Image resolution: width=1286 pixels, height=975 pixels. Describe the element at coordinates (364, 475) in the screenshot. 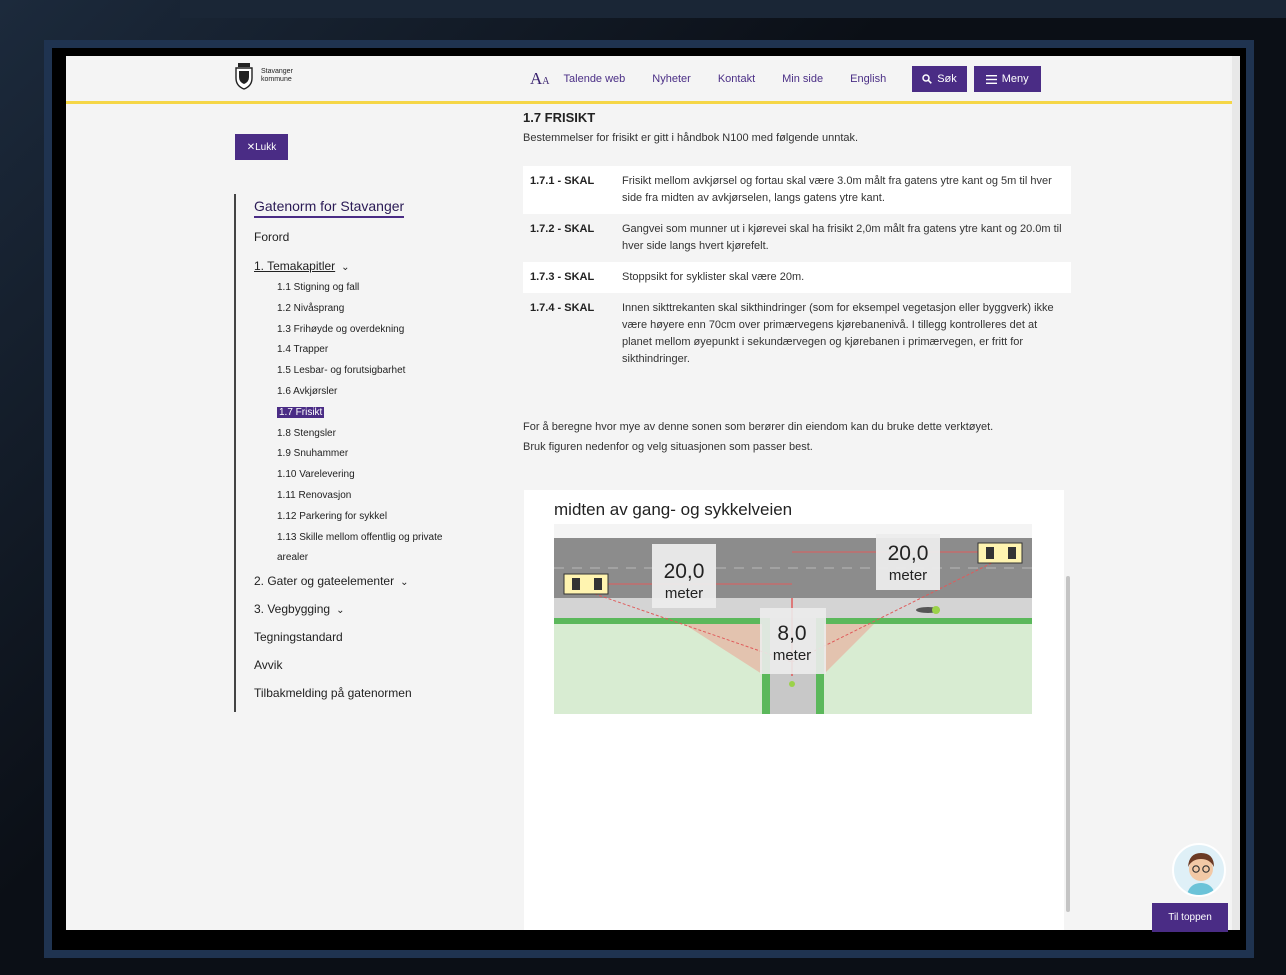

I see `sidebar-subitem: 1.10 Varelevering` at that location.